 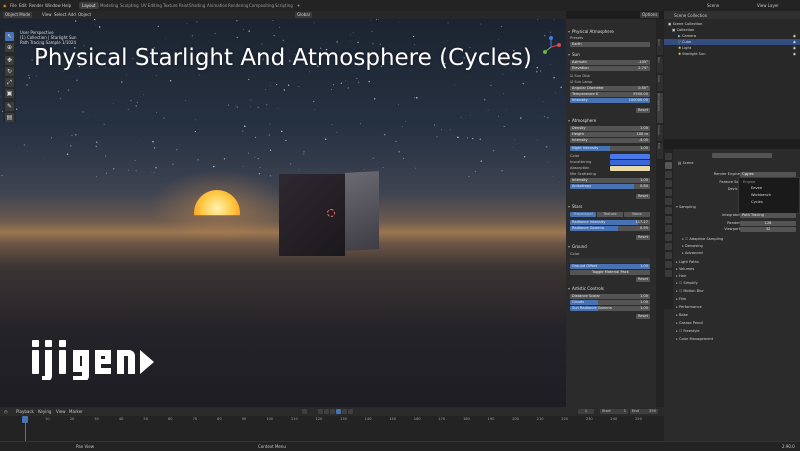 What do you see at coordinates (331, 213) in the screenshot?
I see `3d-cursor-icon` at bounding box center [331, 213].